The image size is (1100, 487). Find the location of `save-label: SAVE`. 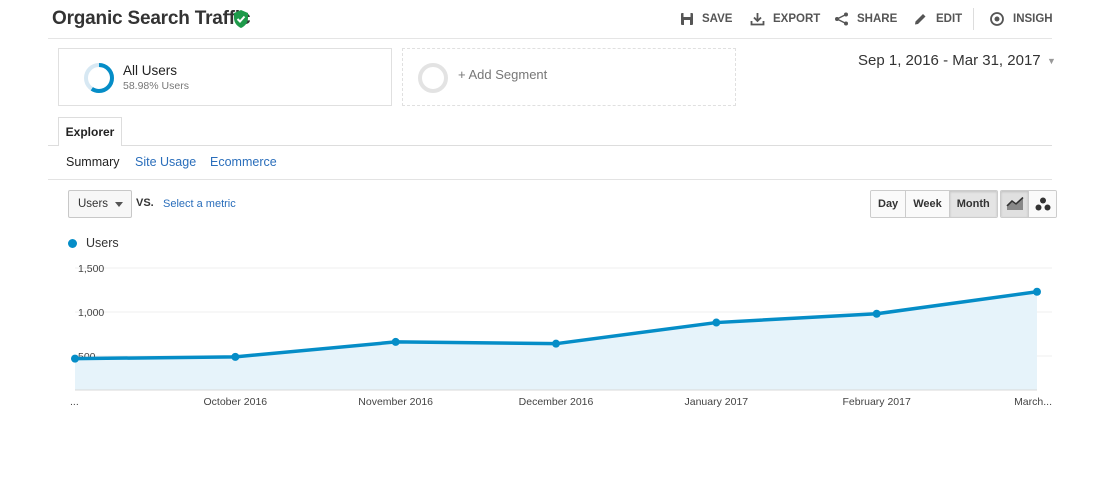

save-label: SAVE is located at coordinates (717, 19).